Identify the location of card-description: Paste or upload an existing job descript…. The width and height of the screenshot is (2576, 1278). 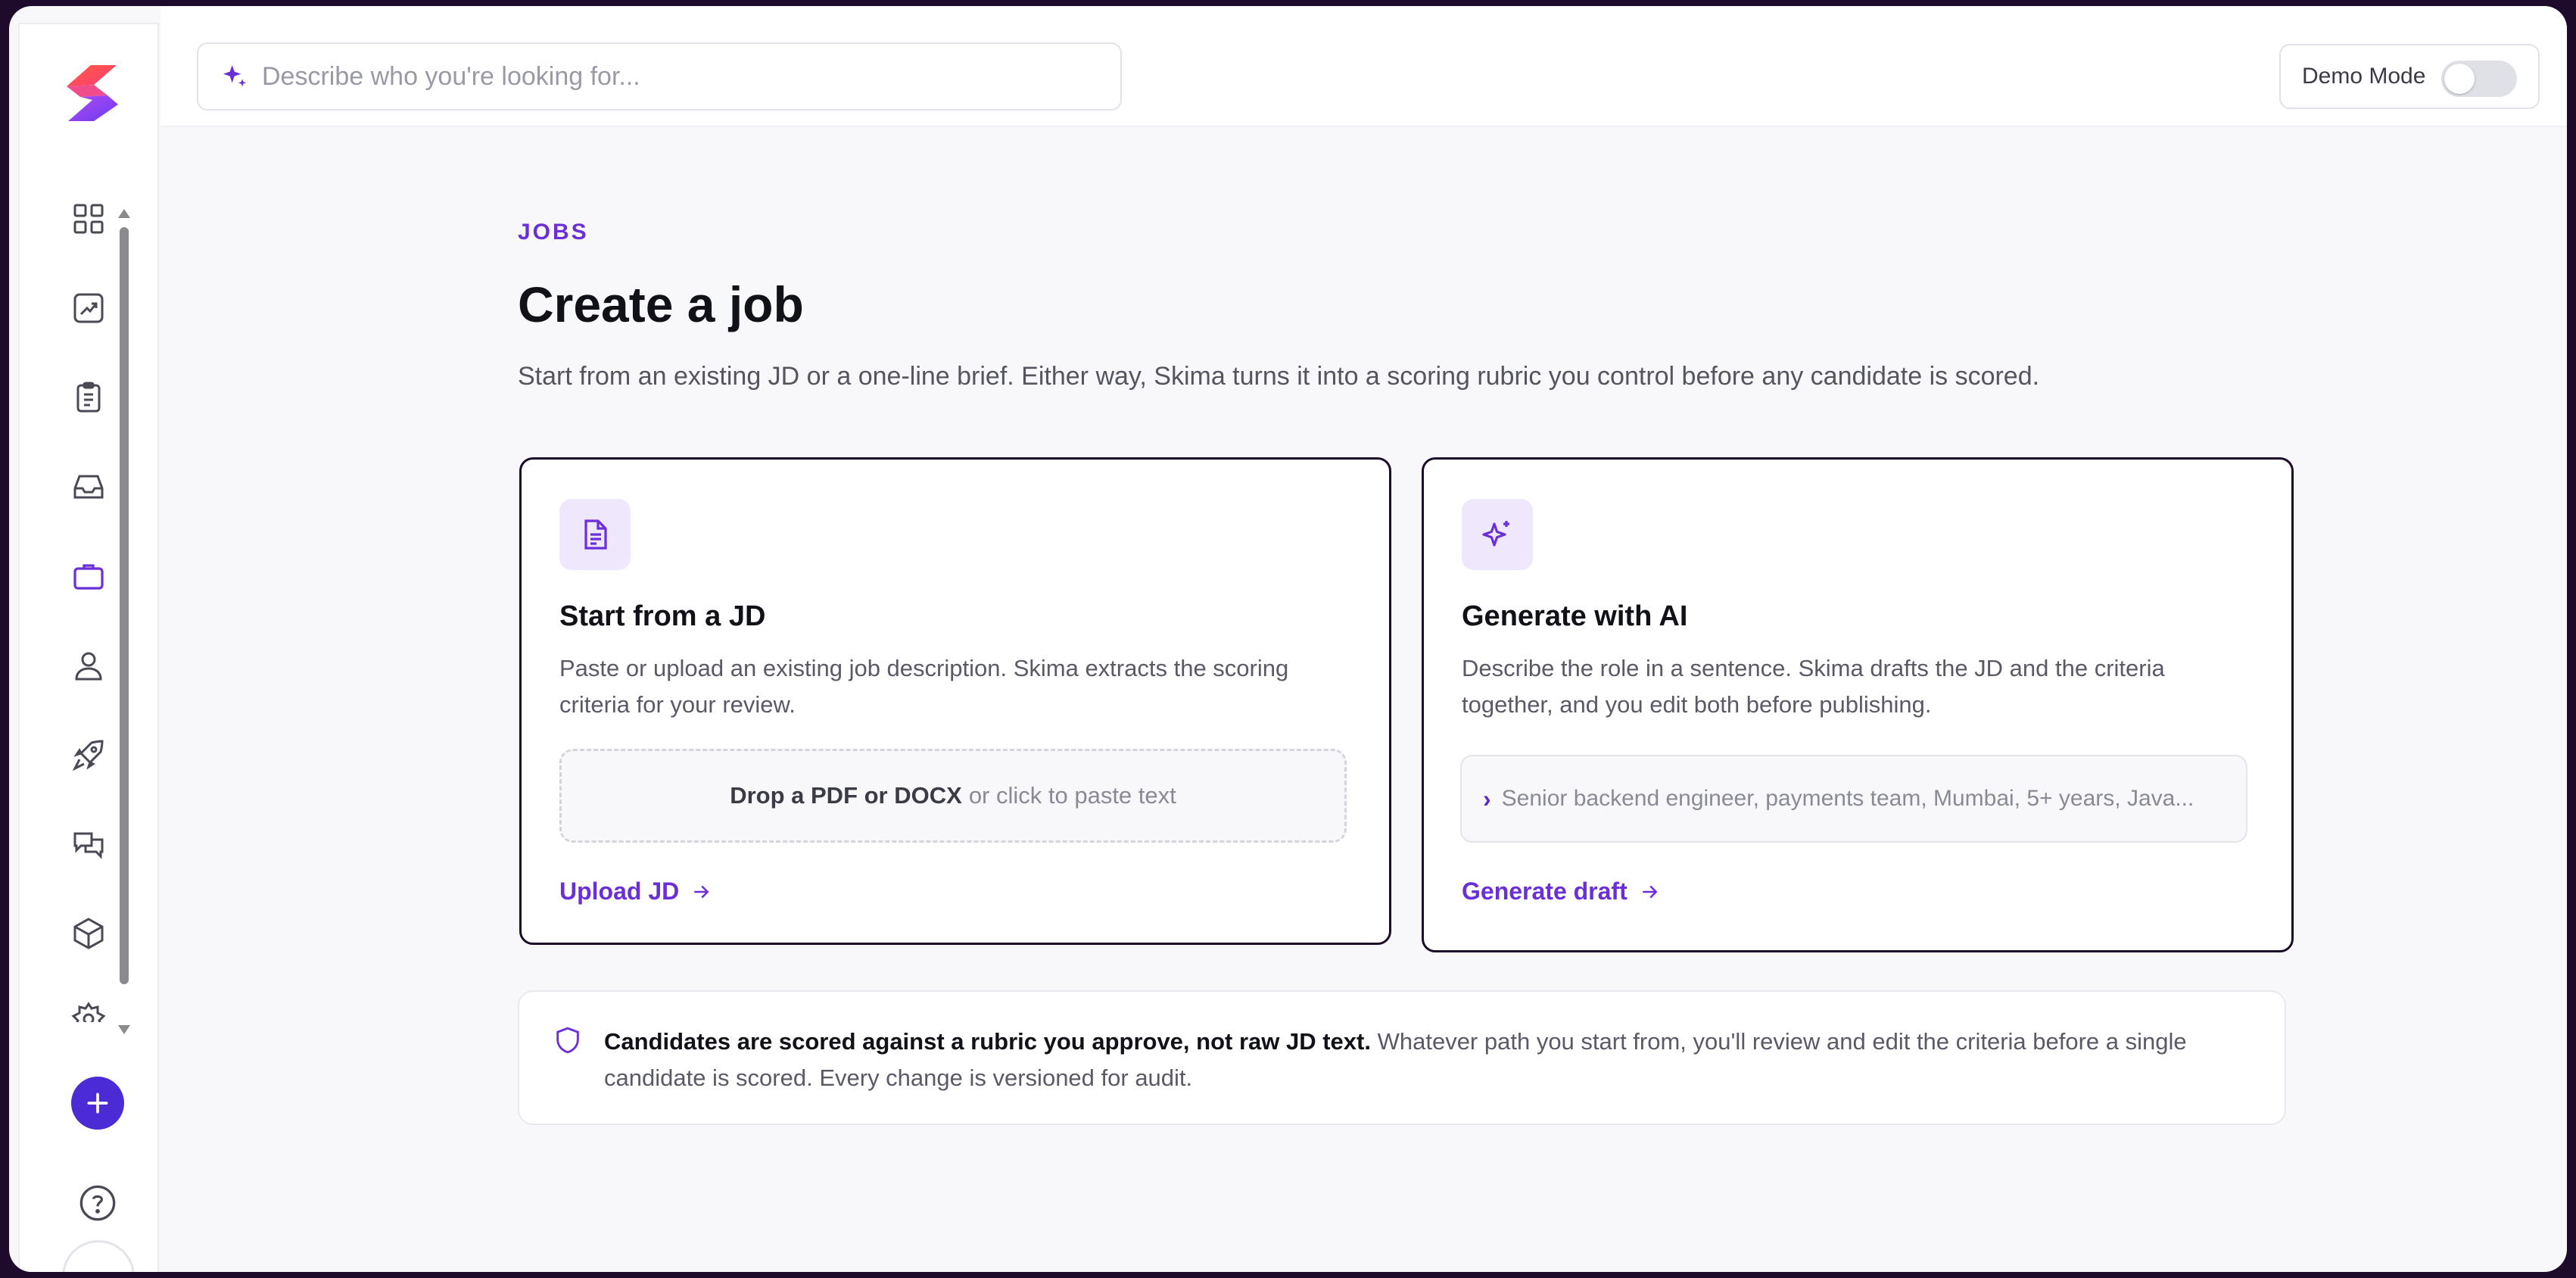
(924, 686).